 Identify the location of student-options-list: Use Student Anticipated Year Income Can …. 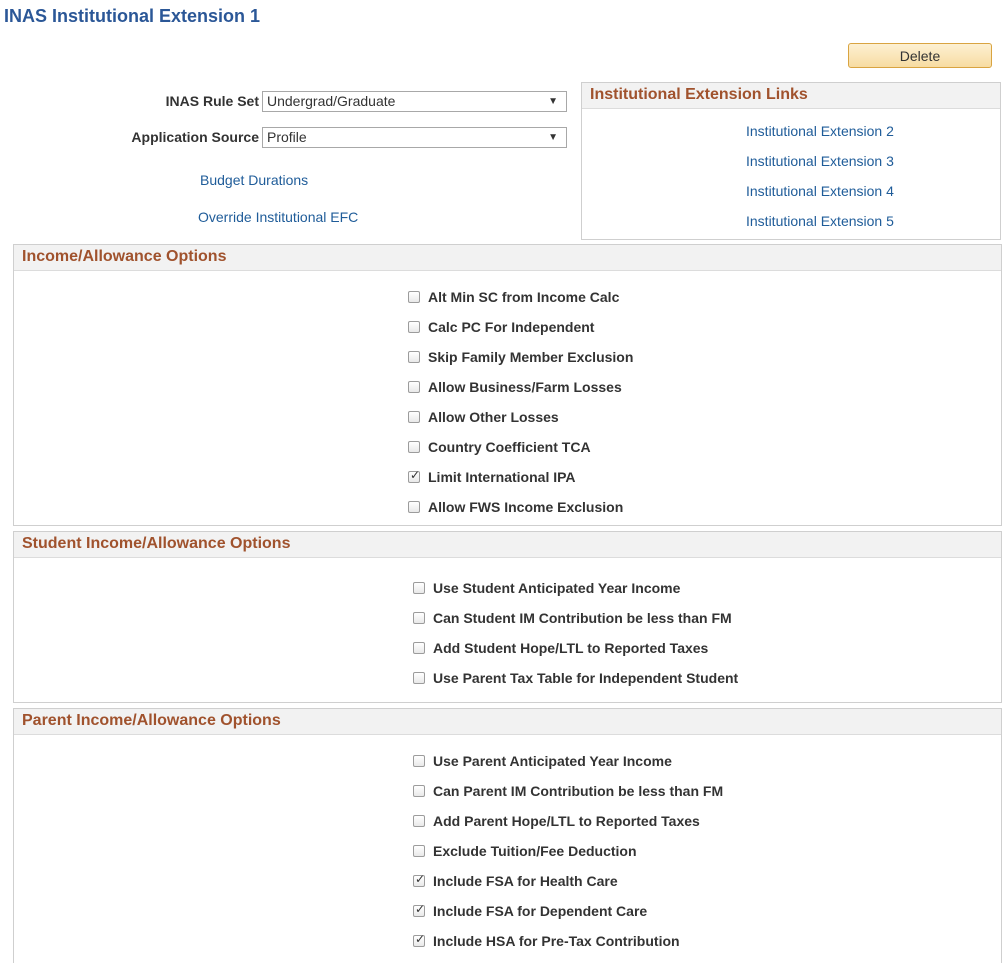
(575, 633).